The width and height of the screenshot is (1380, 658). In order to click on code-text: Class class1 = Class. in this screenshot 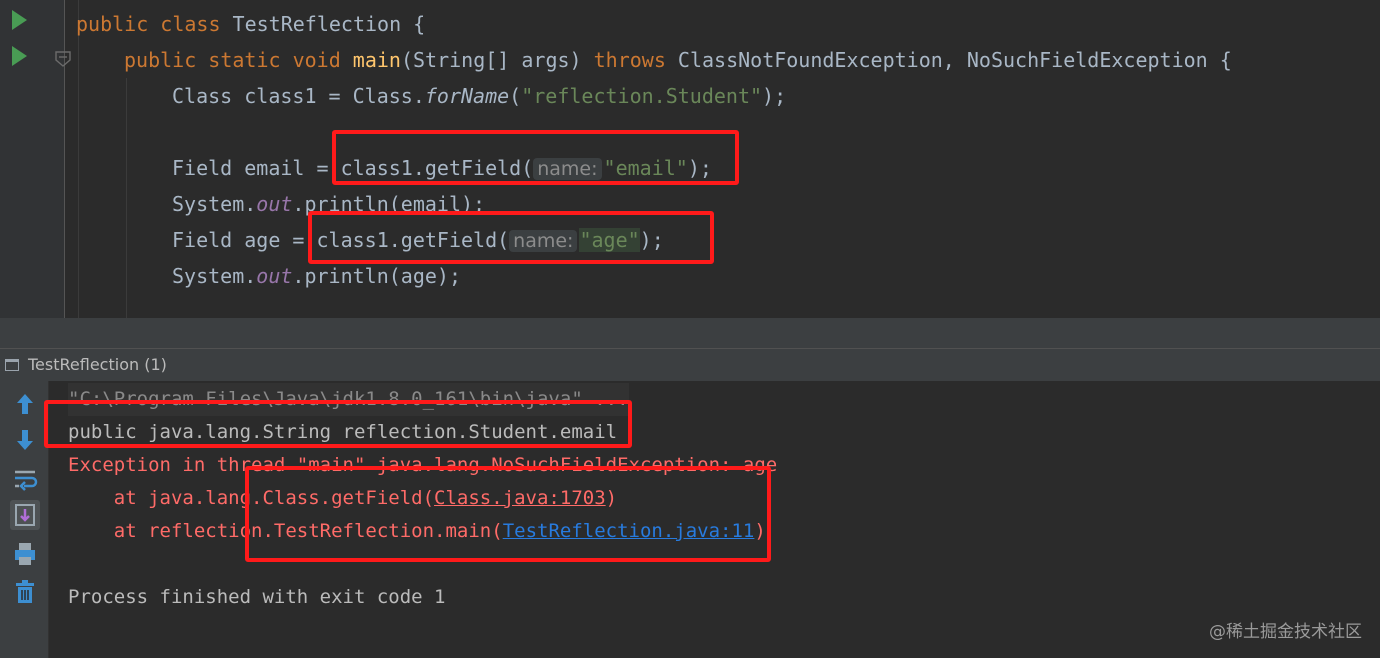, I will do `click(298, 96)`.